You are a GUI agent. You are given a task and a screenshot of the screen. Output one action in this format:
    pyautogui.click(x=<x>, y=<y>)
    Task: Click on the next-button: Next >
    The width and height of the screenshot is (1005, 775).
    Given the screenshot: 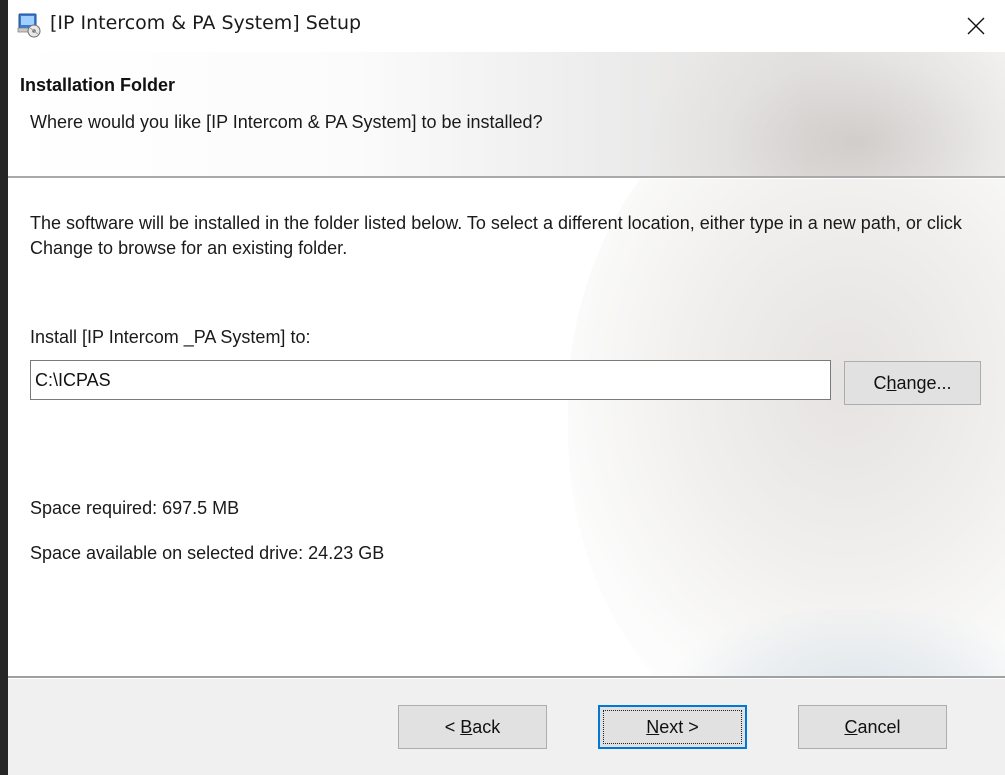 What is the action you would take?
    pyautogui.click(x=672, y=727)
    